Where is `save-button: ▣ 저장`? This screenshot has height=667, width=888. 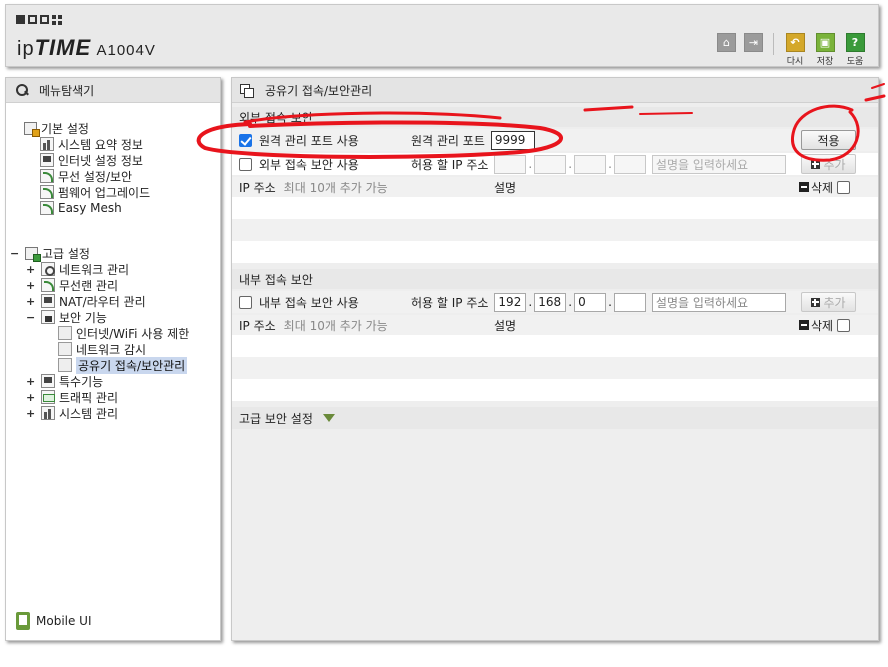 save-button: ▣ 저장 is located at coordinates (825, 50).